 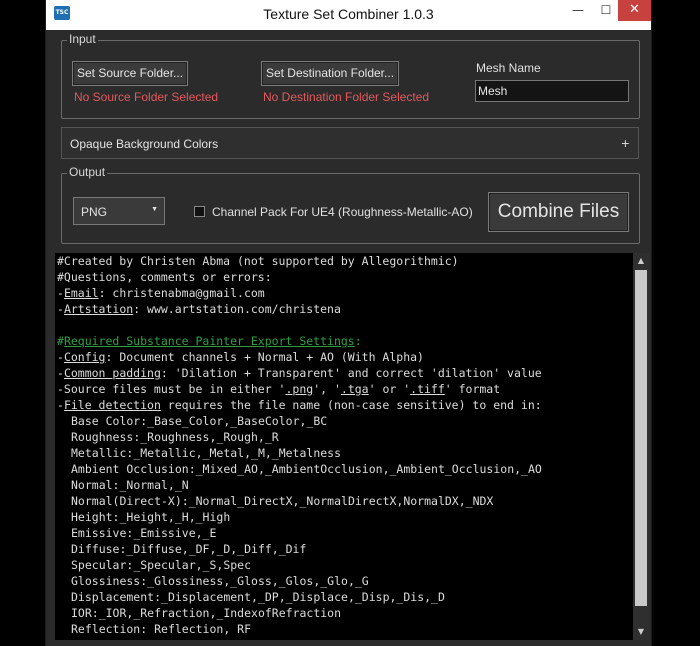 I want to click on heading-suffix: :, so click(x=358, y=341).